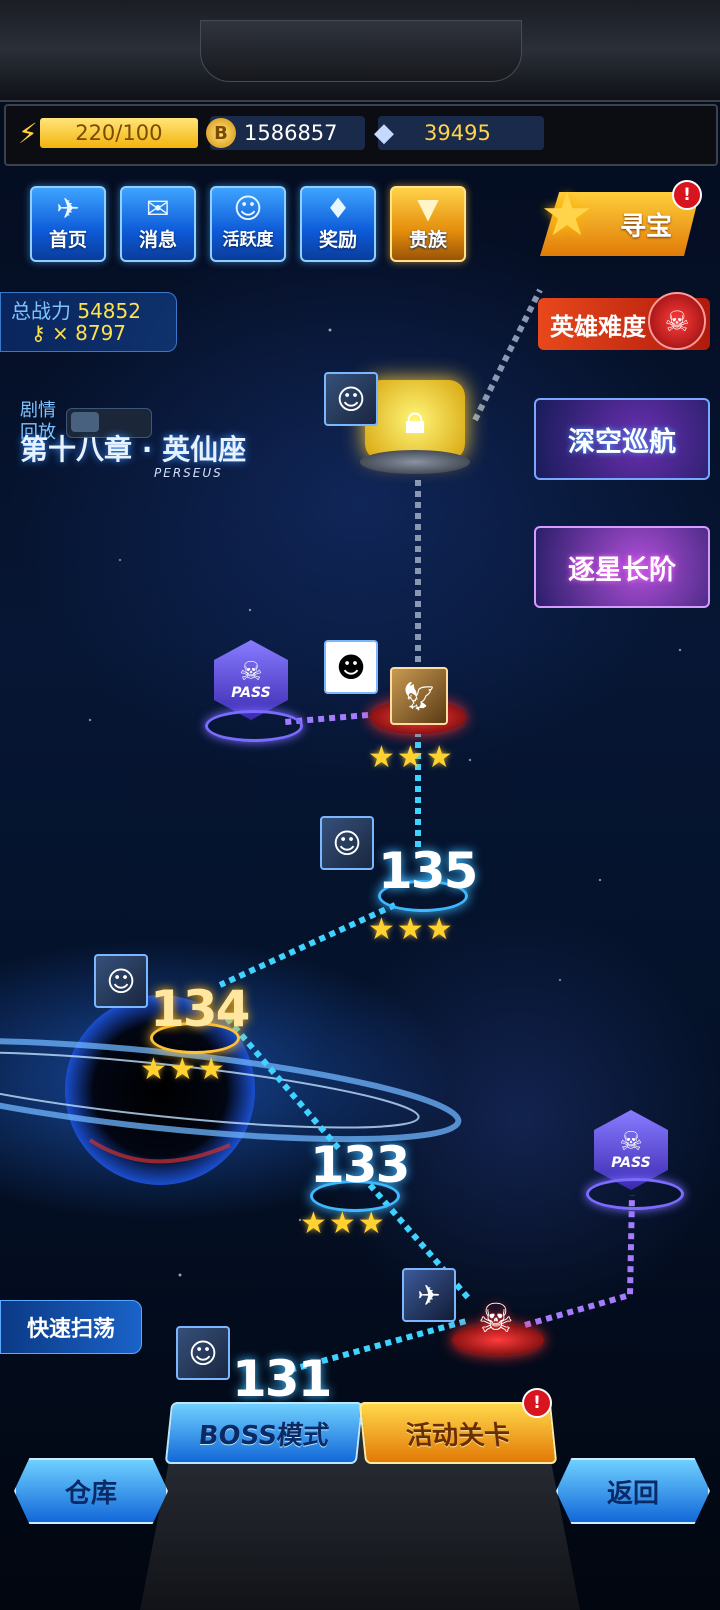  What do you see at coordinates (90, 1493) in the screenshot?
I see `warehouse-label: 仓库` at bounding box center [90, 1493].